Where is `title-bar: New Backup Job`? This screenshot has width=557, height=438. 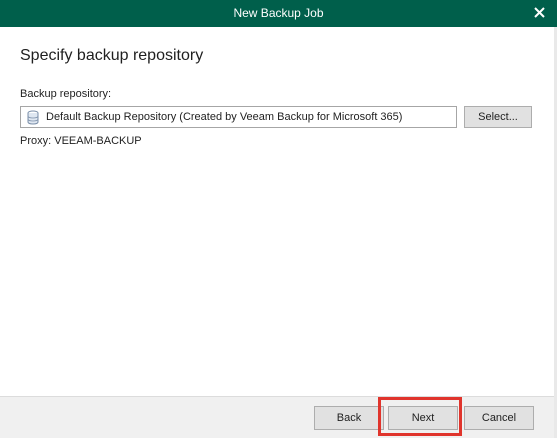
title-bar: New Backup Job is located at coordinates (278, 13).